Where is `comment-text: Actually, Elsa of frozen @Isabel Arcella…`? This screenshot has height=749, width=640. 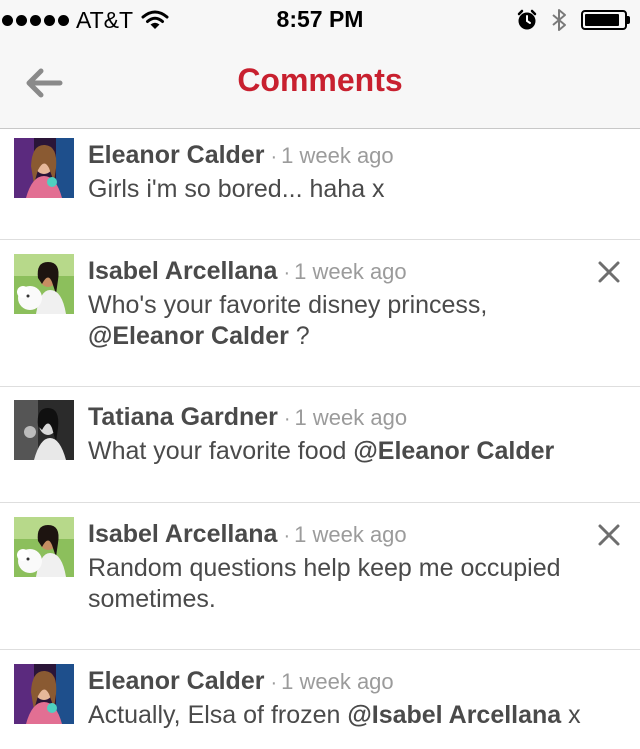 comment-text: Actually, Elsa of frozen @Isabel Arcella… is located at coordinates (346, 715).